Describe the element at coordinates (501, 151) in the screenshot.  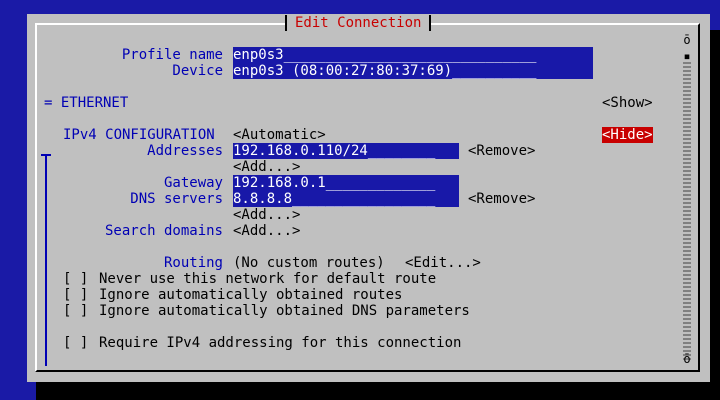
I see `address-remove-button: <Remove>` at that location.